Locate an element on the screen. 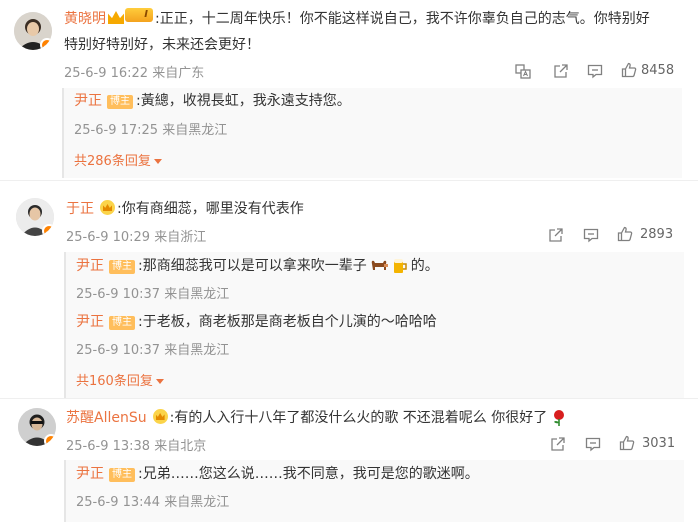  reply-text: :于老板，商老板那是商老板自个儿演的～哈哈哈 is located at coordinates (287, 322).